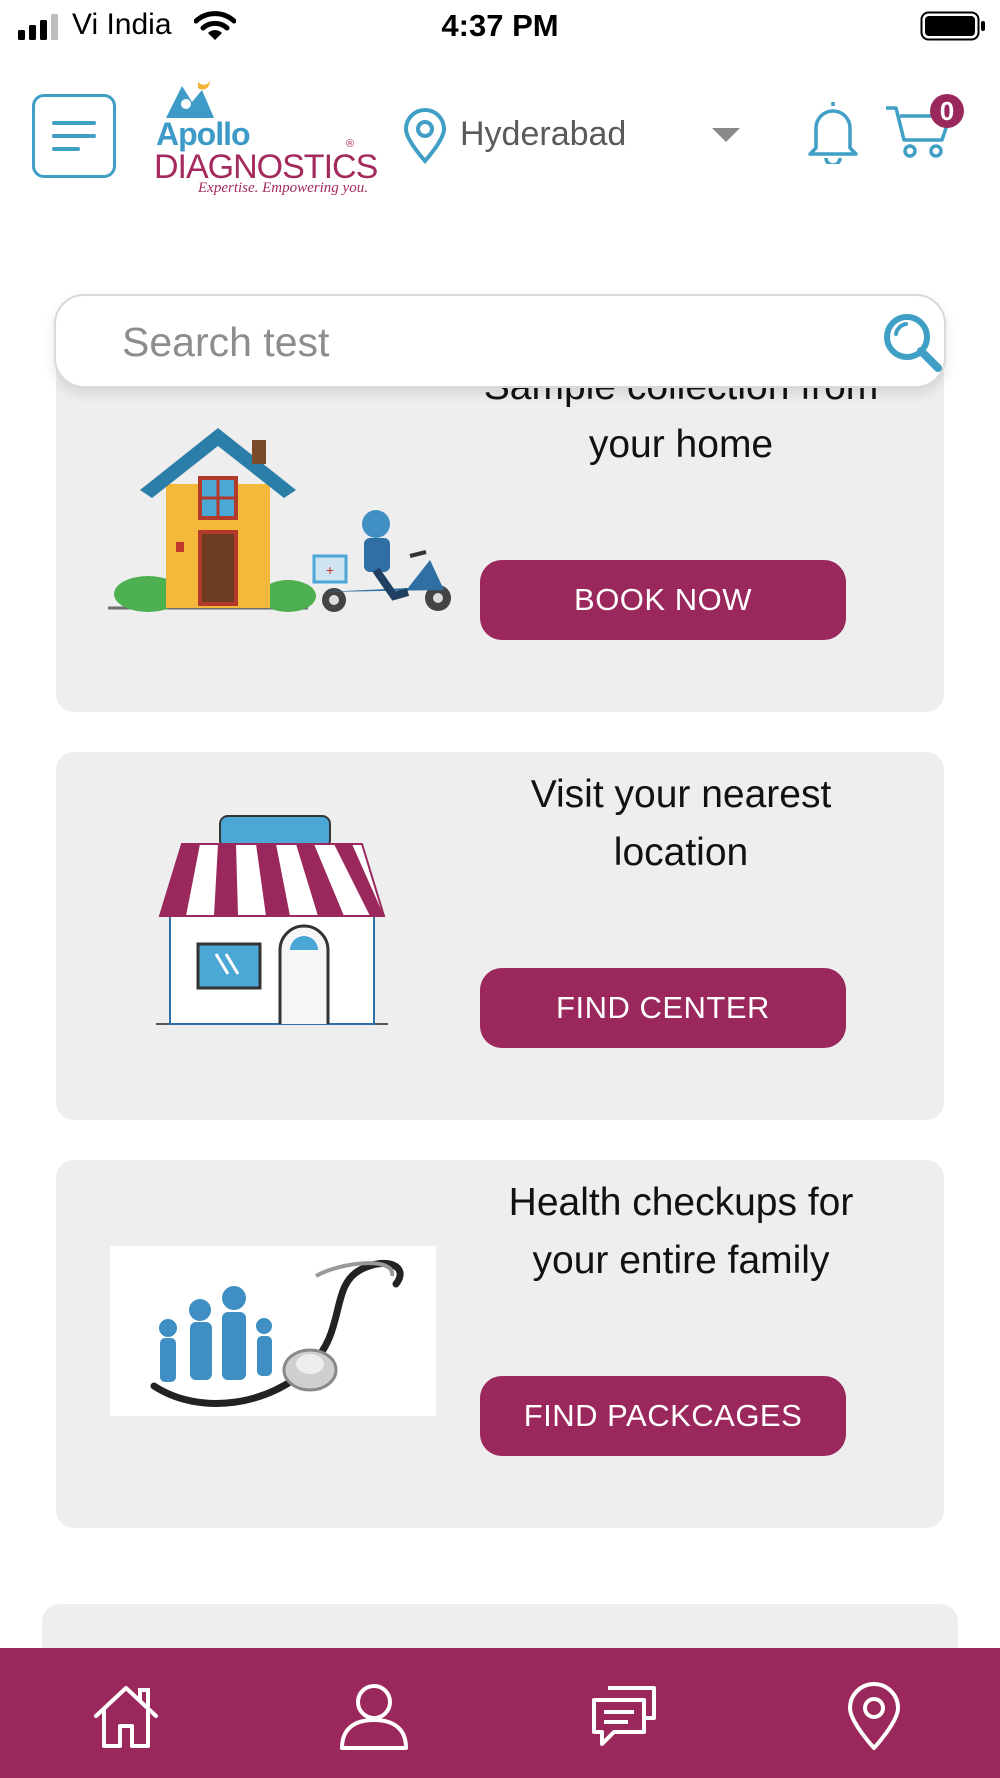  I want to click on card-title-line: your entire family, so click(681, 1260).